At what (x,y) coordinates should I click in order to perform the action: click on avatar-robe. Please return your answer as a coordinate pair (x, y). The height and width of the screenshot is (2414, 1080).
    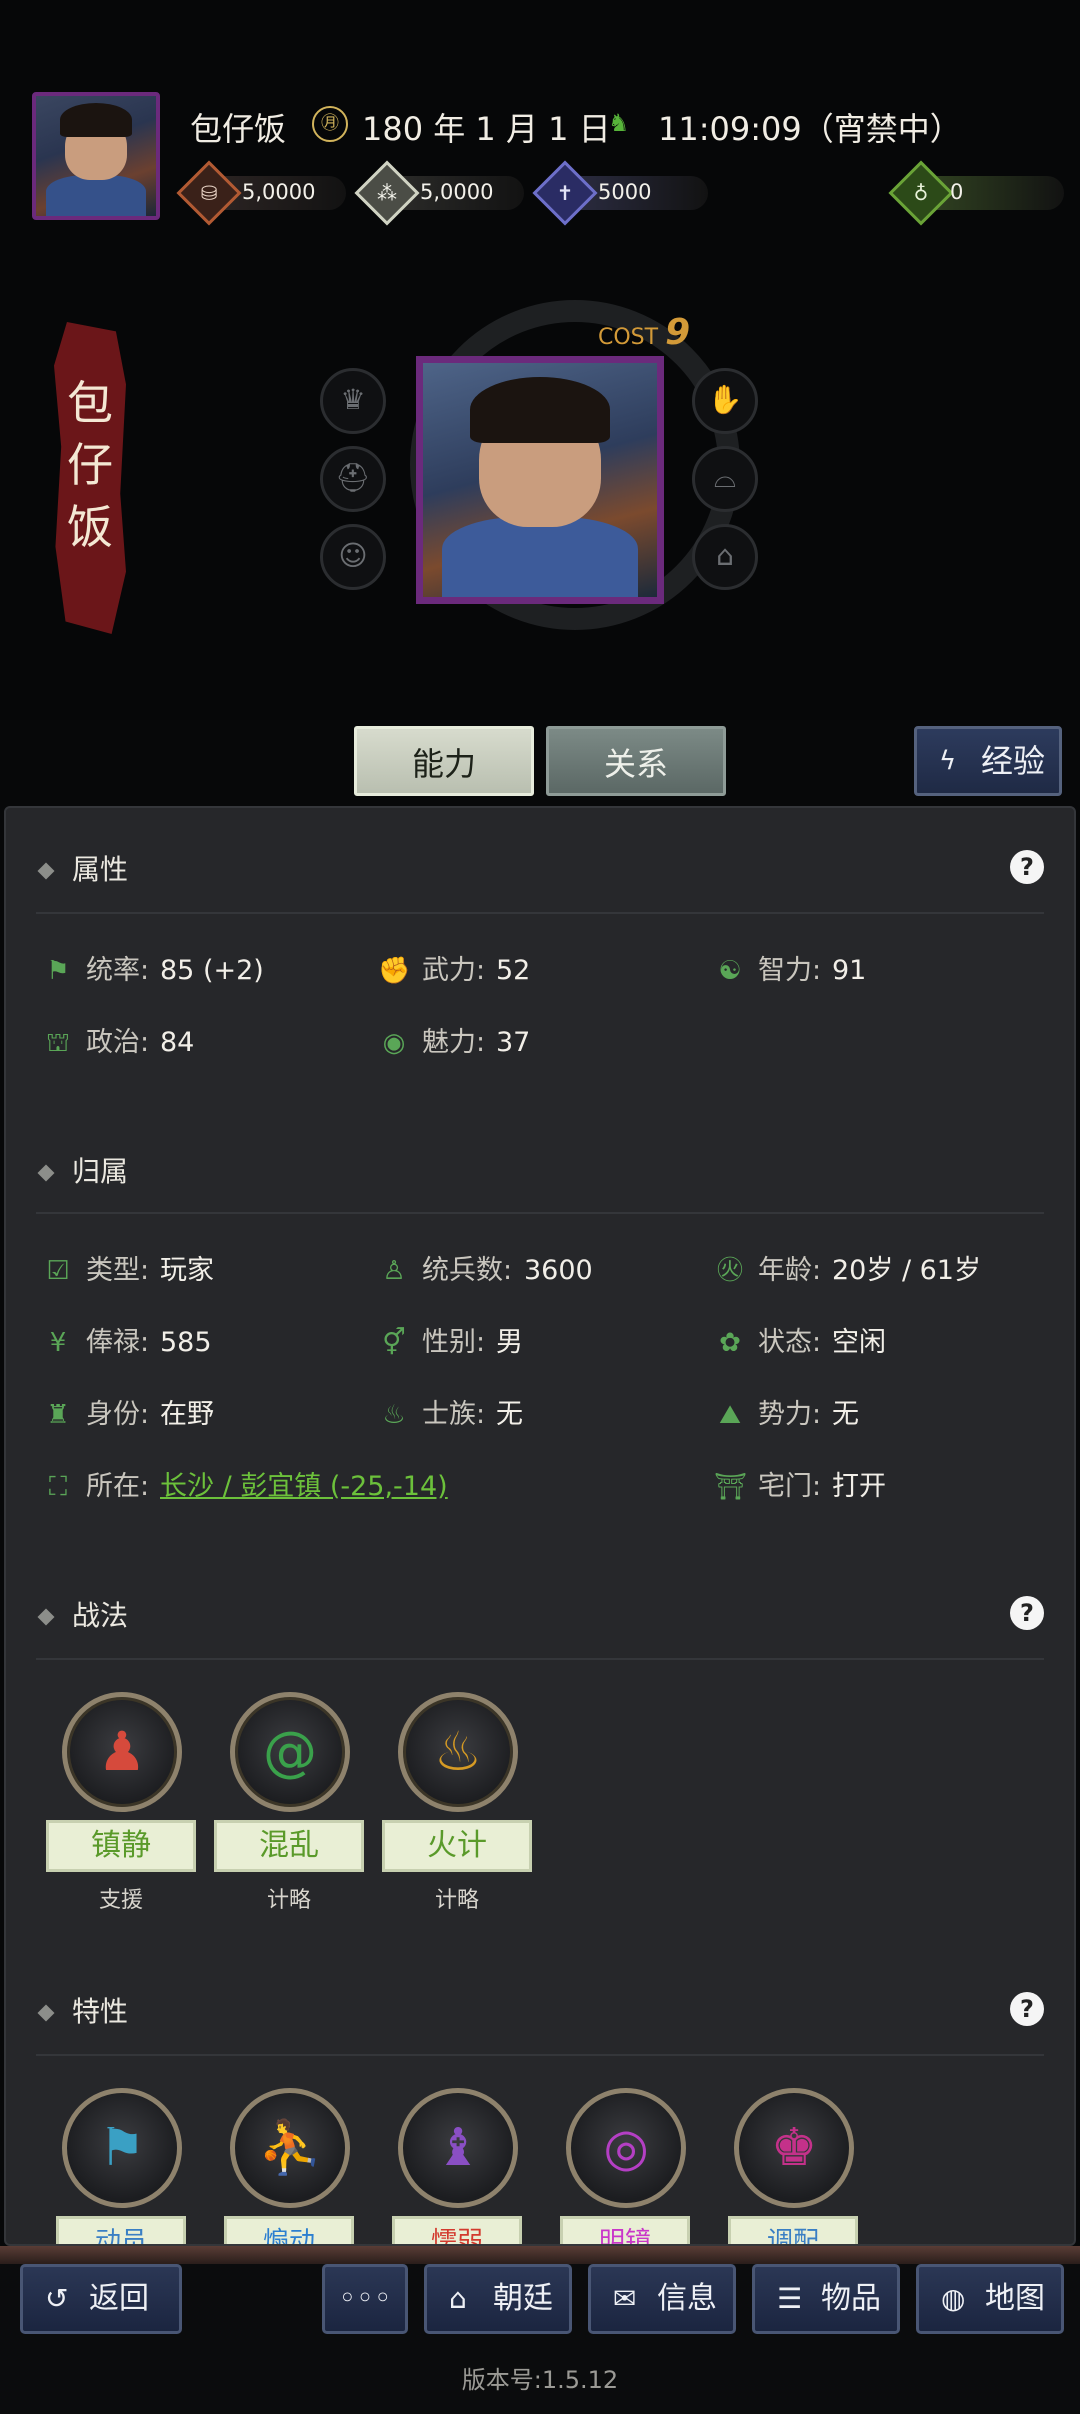
    Looking at the image, I should click on (96, 195).